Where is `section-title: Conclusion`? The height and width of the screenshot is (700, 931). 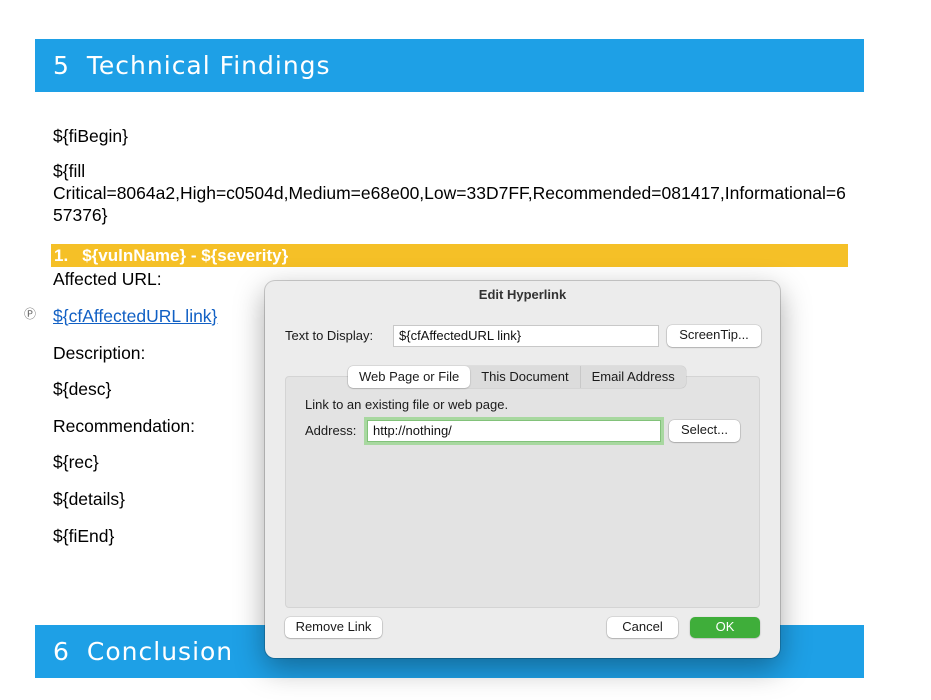
section-title: Conclusion is located at coordinates (160, 651).